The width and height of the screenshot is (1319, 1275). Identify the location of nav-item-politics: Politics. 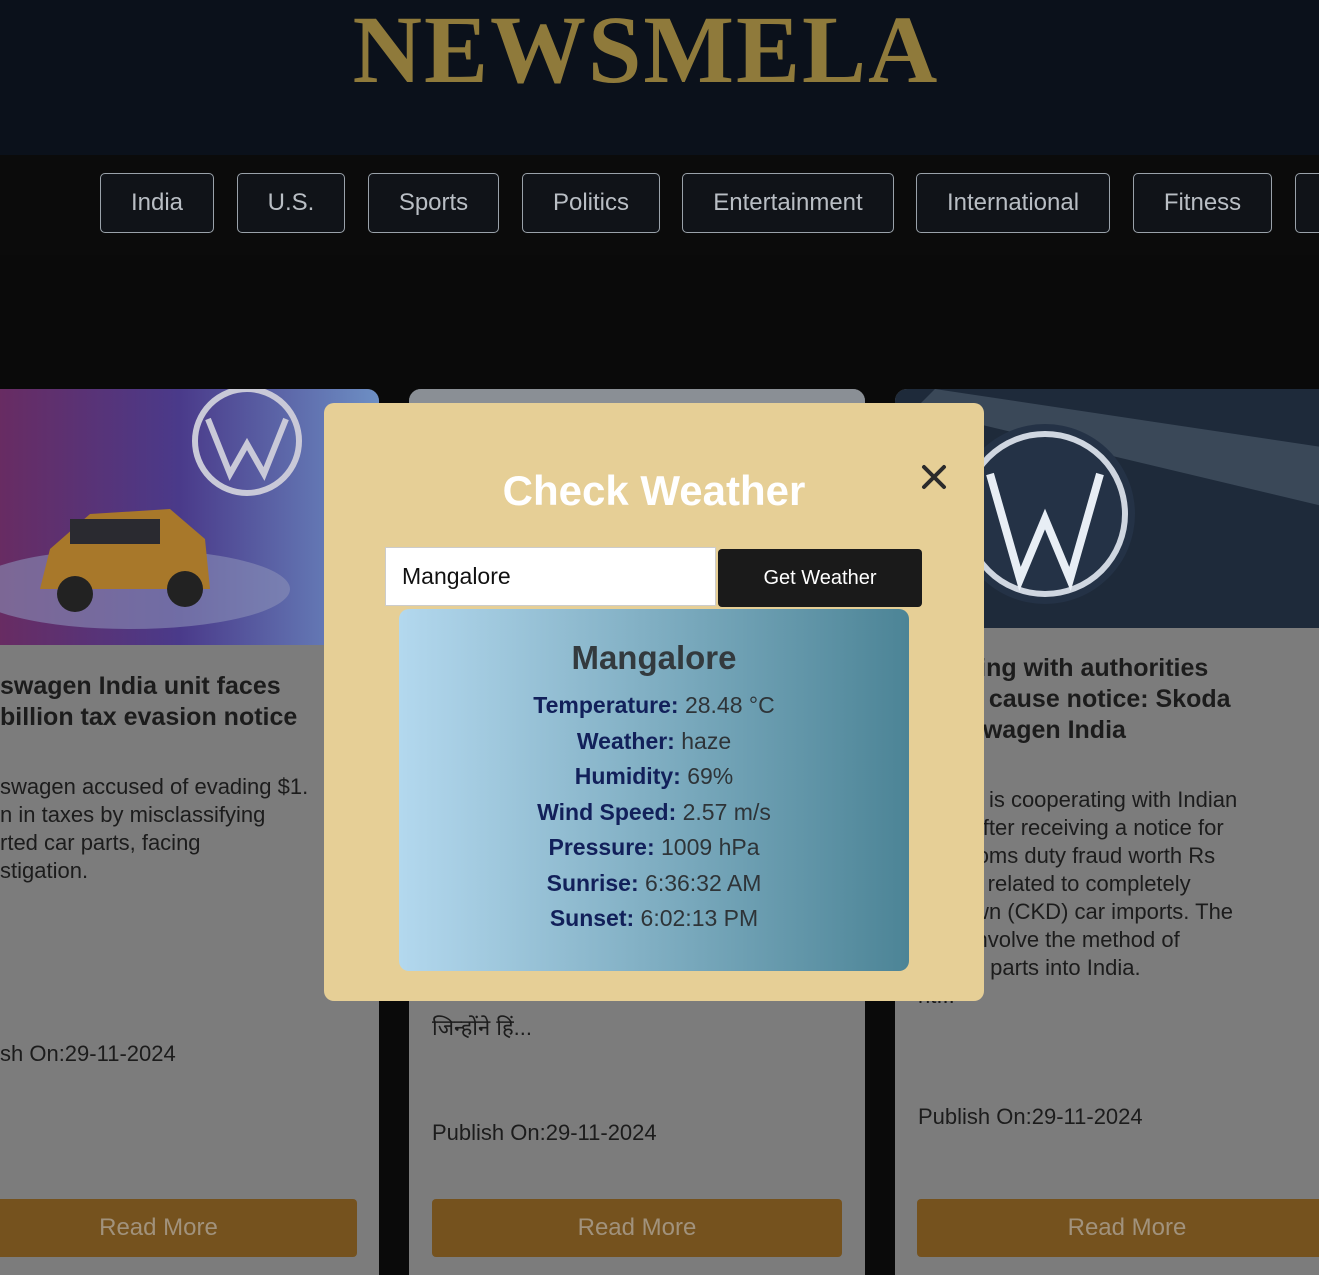
(591, 203).